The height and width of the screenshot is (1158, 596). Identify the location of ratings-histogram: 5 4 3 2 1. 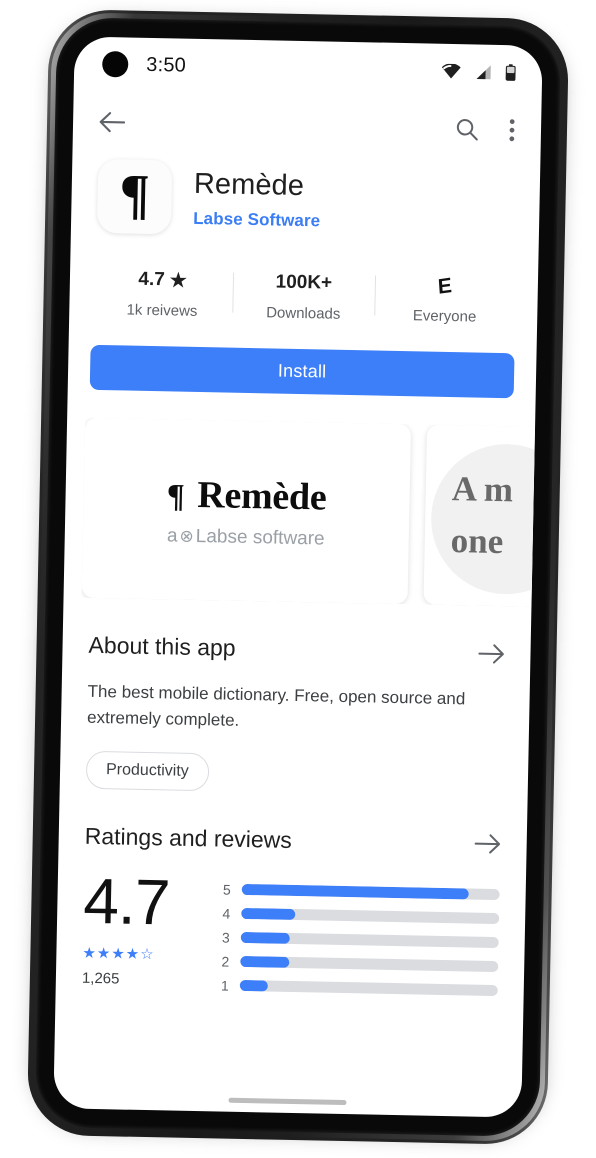
(360, 936).